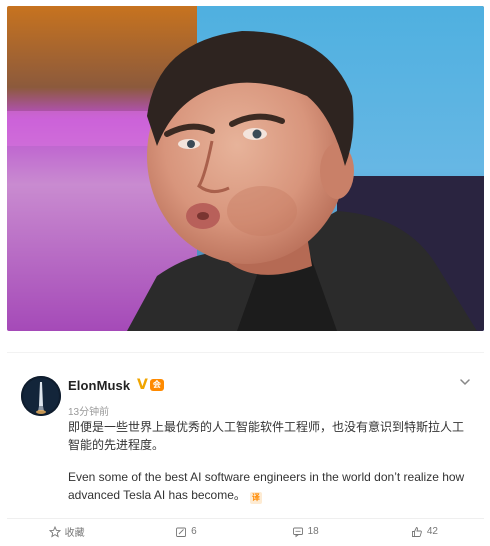 This screenshot has width=490, height=546. Describe the element at coordinates (255, 498) in the screenshot. I see `translate-icon: 译` at that location.